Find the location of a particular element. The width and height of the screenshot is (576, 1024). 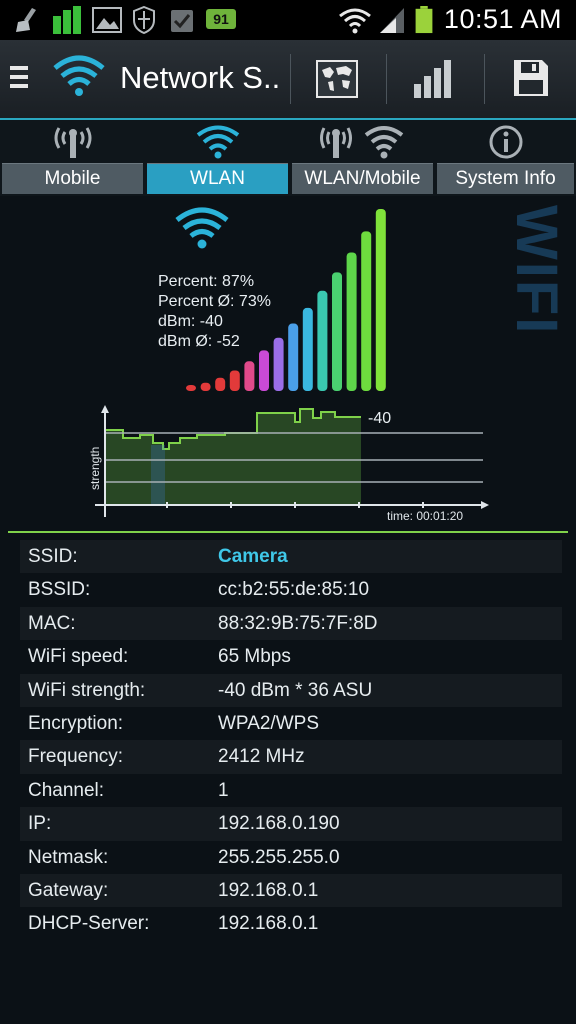

check-icon is located at coordinates (182, 21).